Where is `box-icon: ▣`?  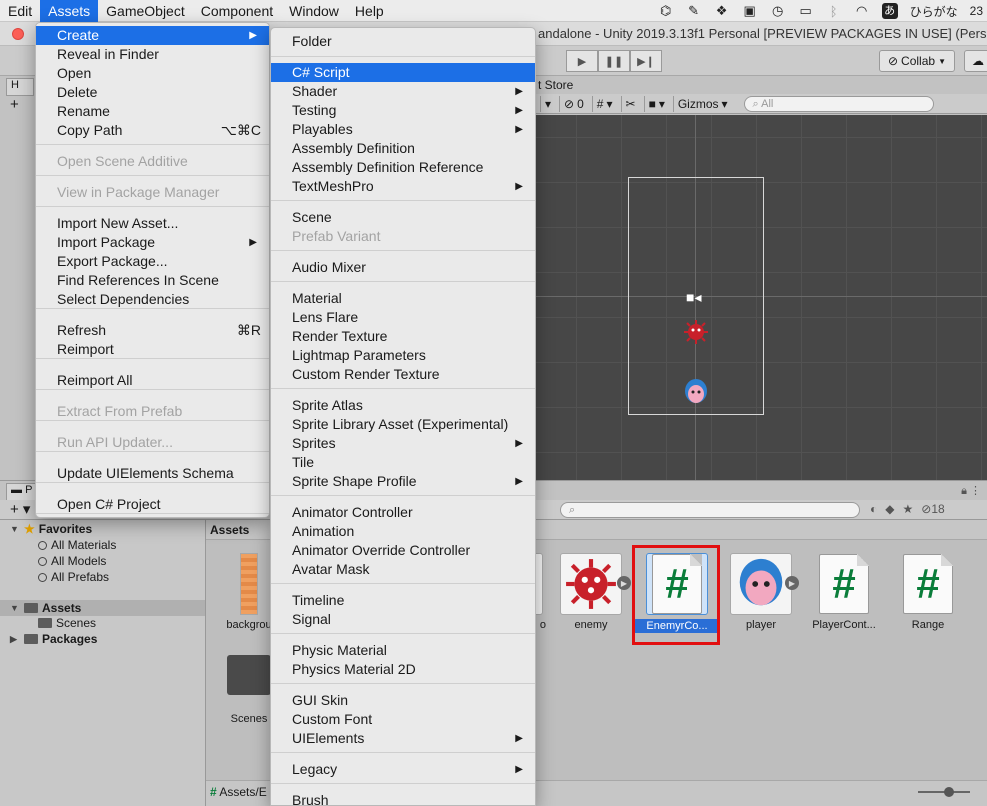
box-icon: ▣ is located at coordinates (750, 10).